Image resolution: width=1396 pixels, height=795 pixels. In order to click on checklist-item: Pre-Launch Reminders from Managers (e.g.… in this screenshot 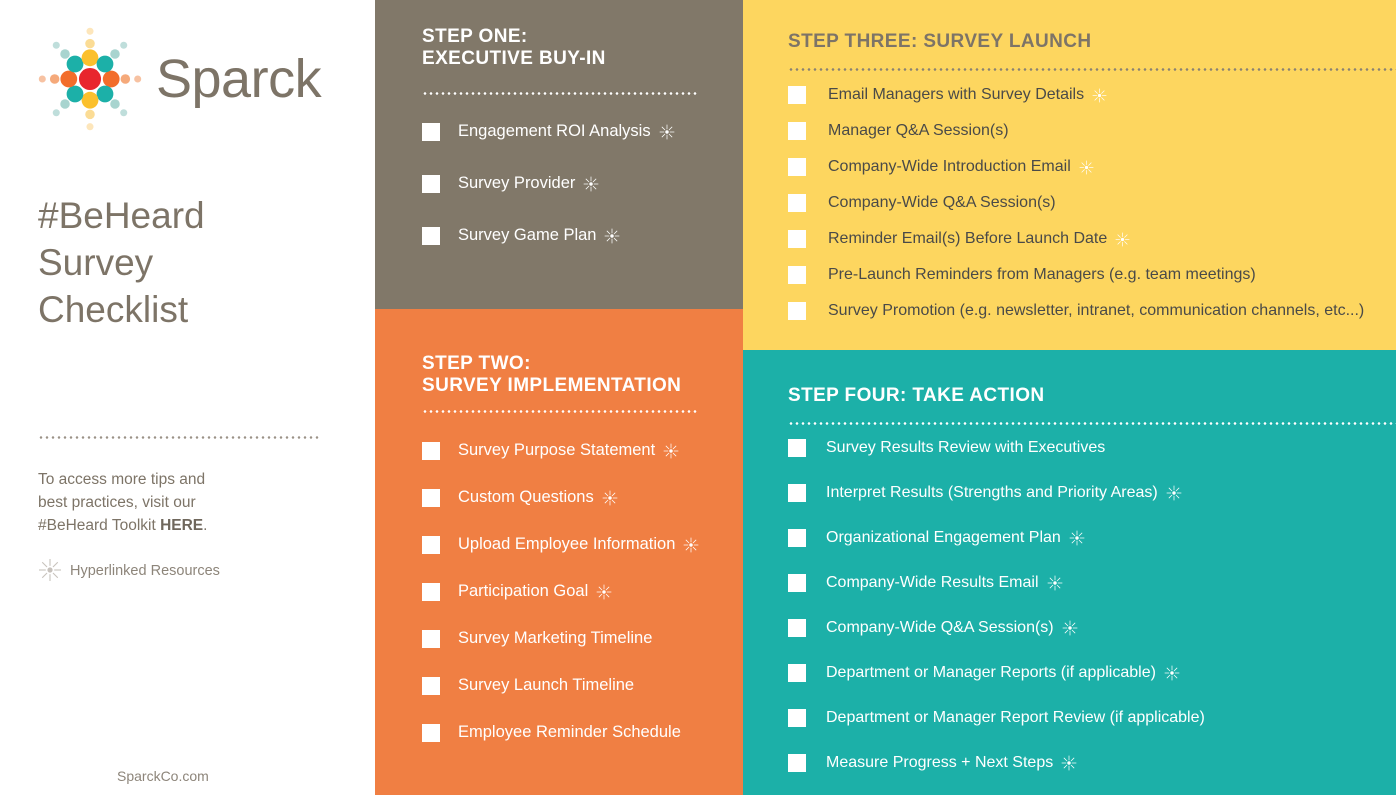, I will do `click(1022, 275)`.